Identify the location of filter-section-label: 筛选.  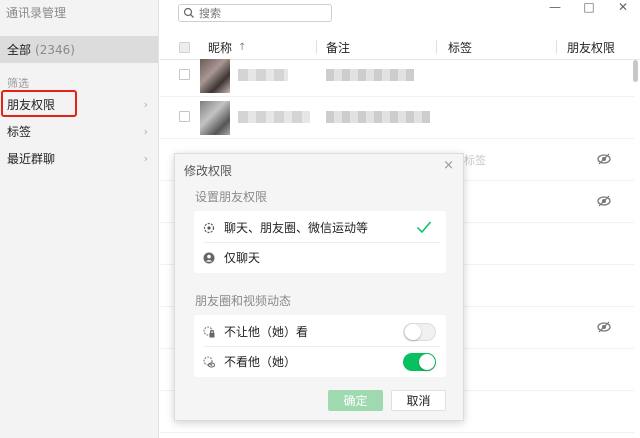
(18, 83).